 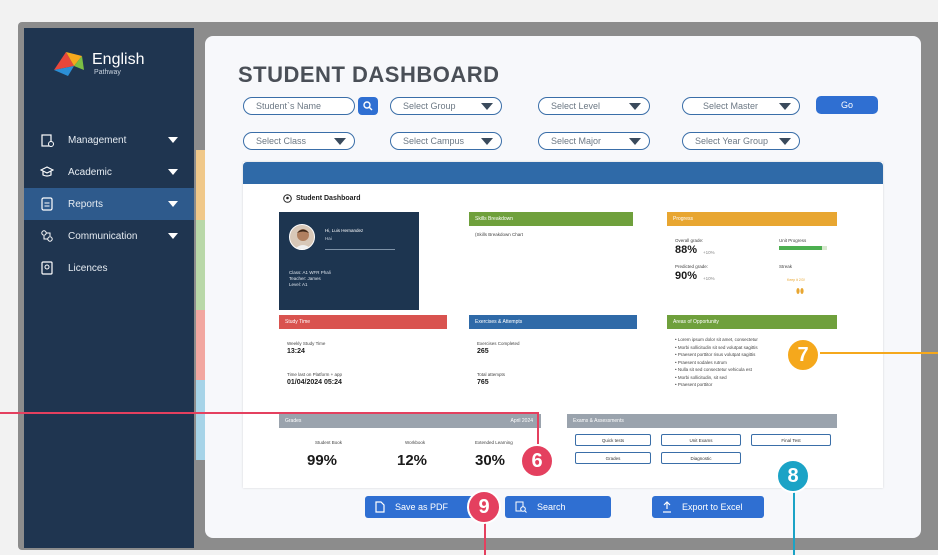 What do you see at coordinates (484, 507) in the screenshot?
I see `callout-badge-9: 9` at bounding box center [484, 507].